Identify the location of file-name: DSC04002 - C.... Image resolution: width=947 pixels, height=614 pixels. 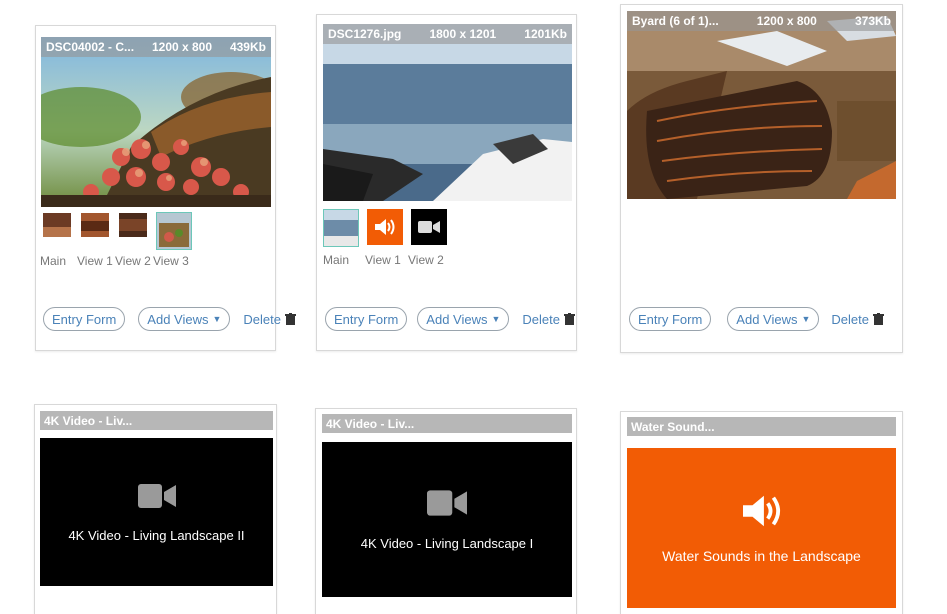
(90, 47).